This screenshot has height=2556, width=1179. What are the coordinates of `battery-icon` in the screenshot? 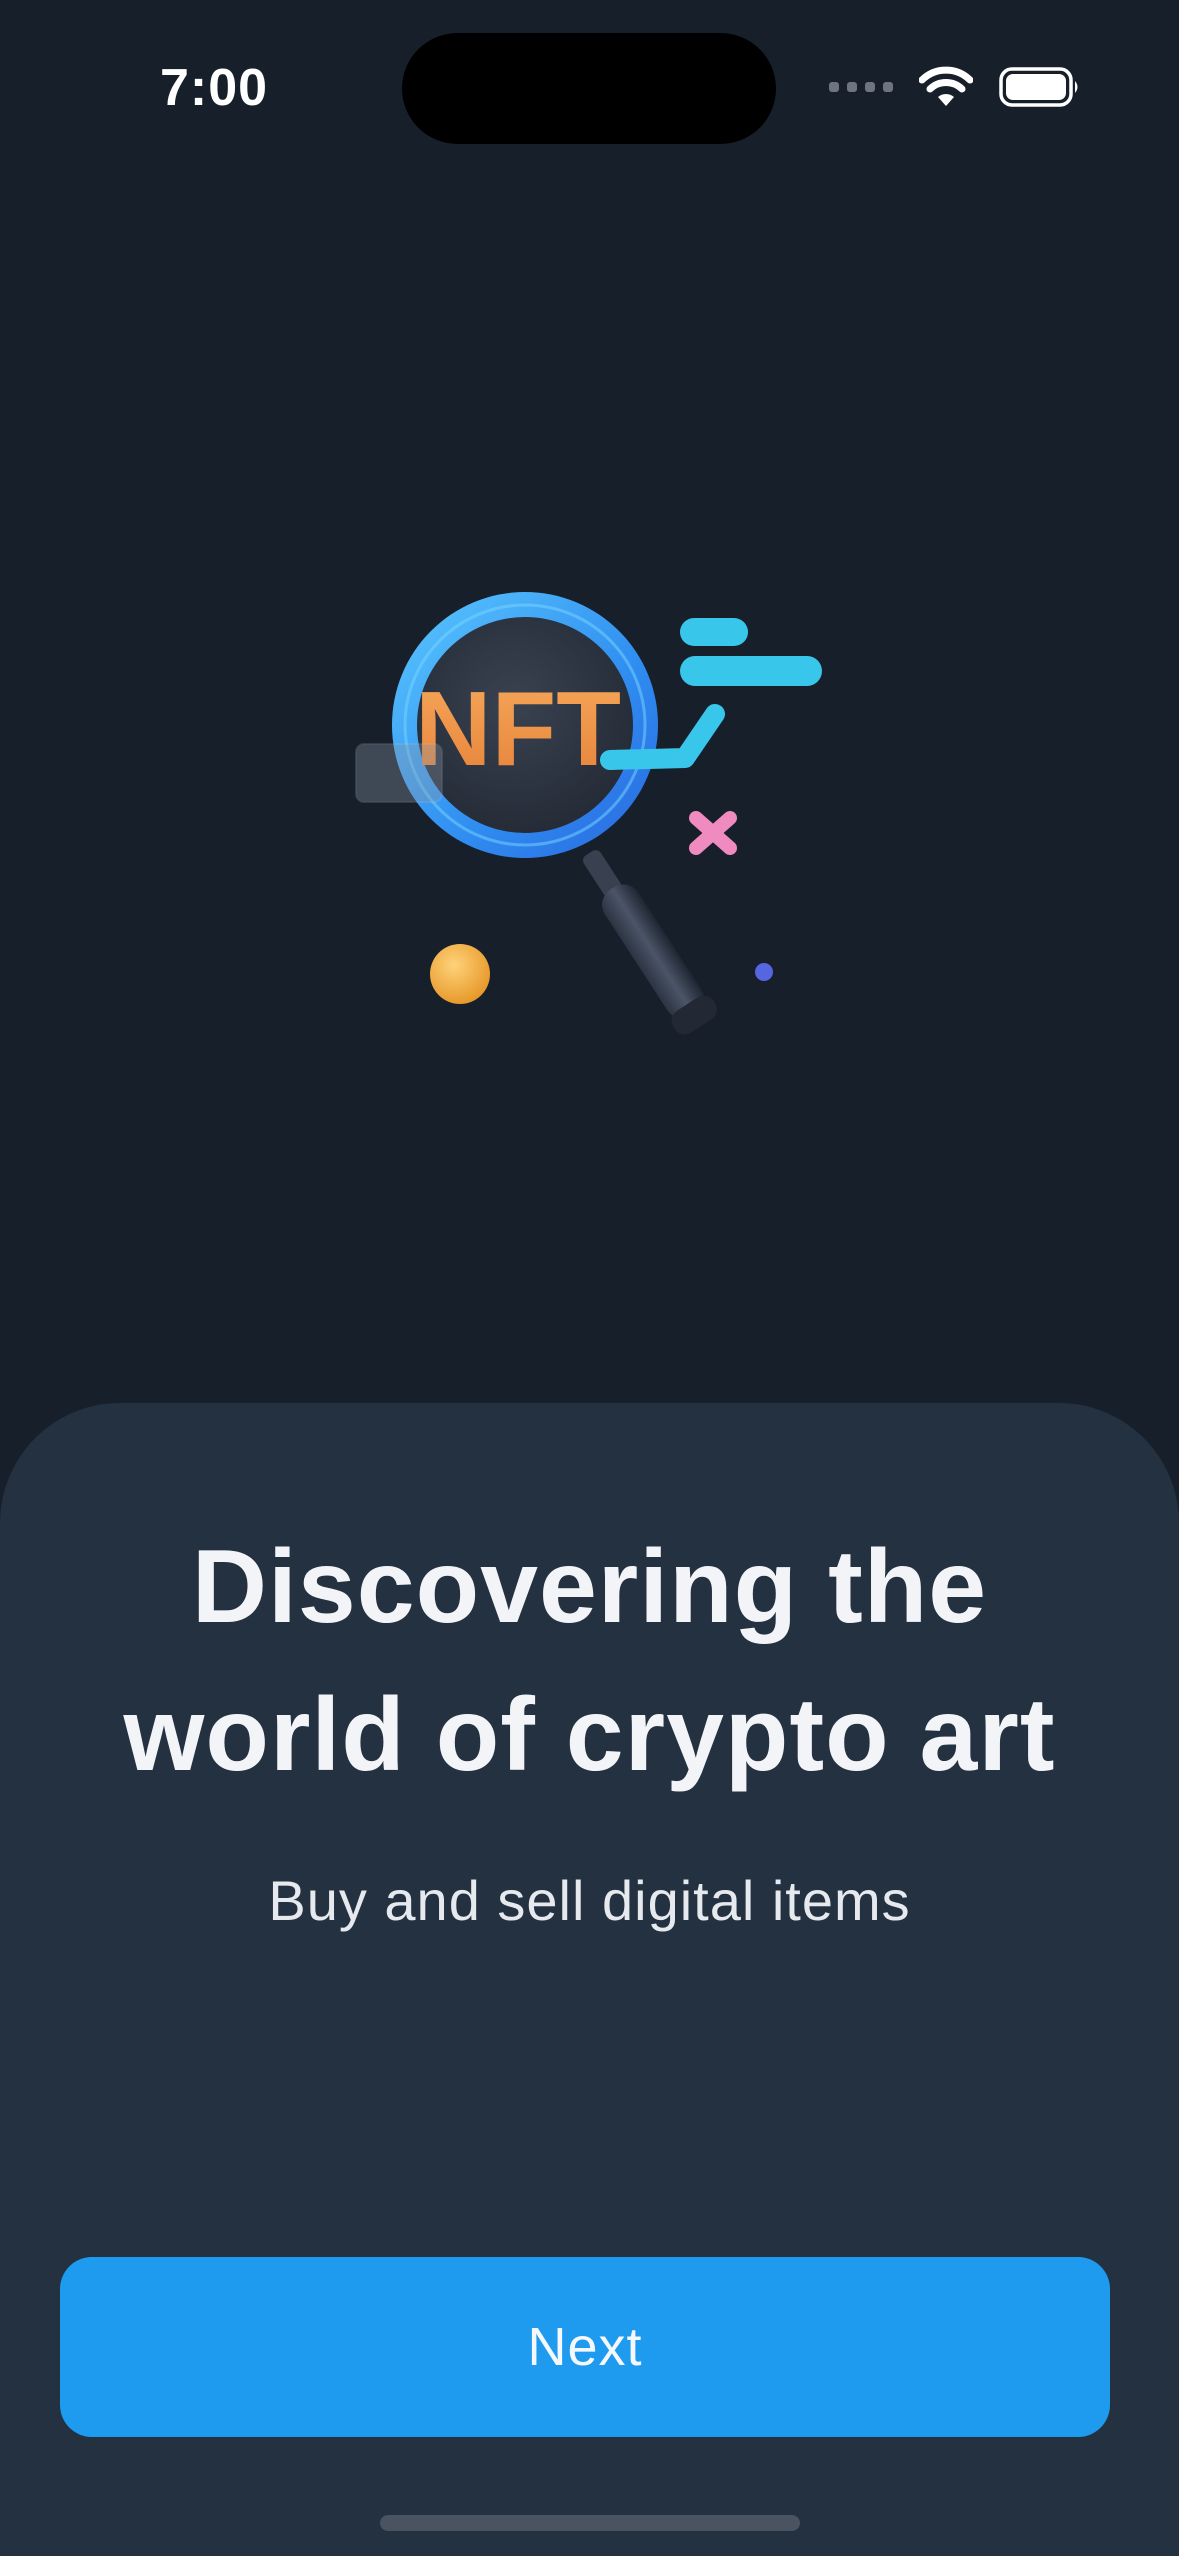 It's located at (1038, 87).